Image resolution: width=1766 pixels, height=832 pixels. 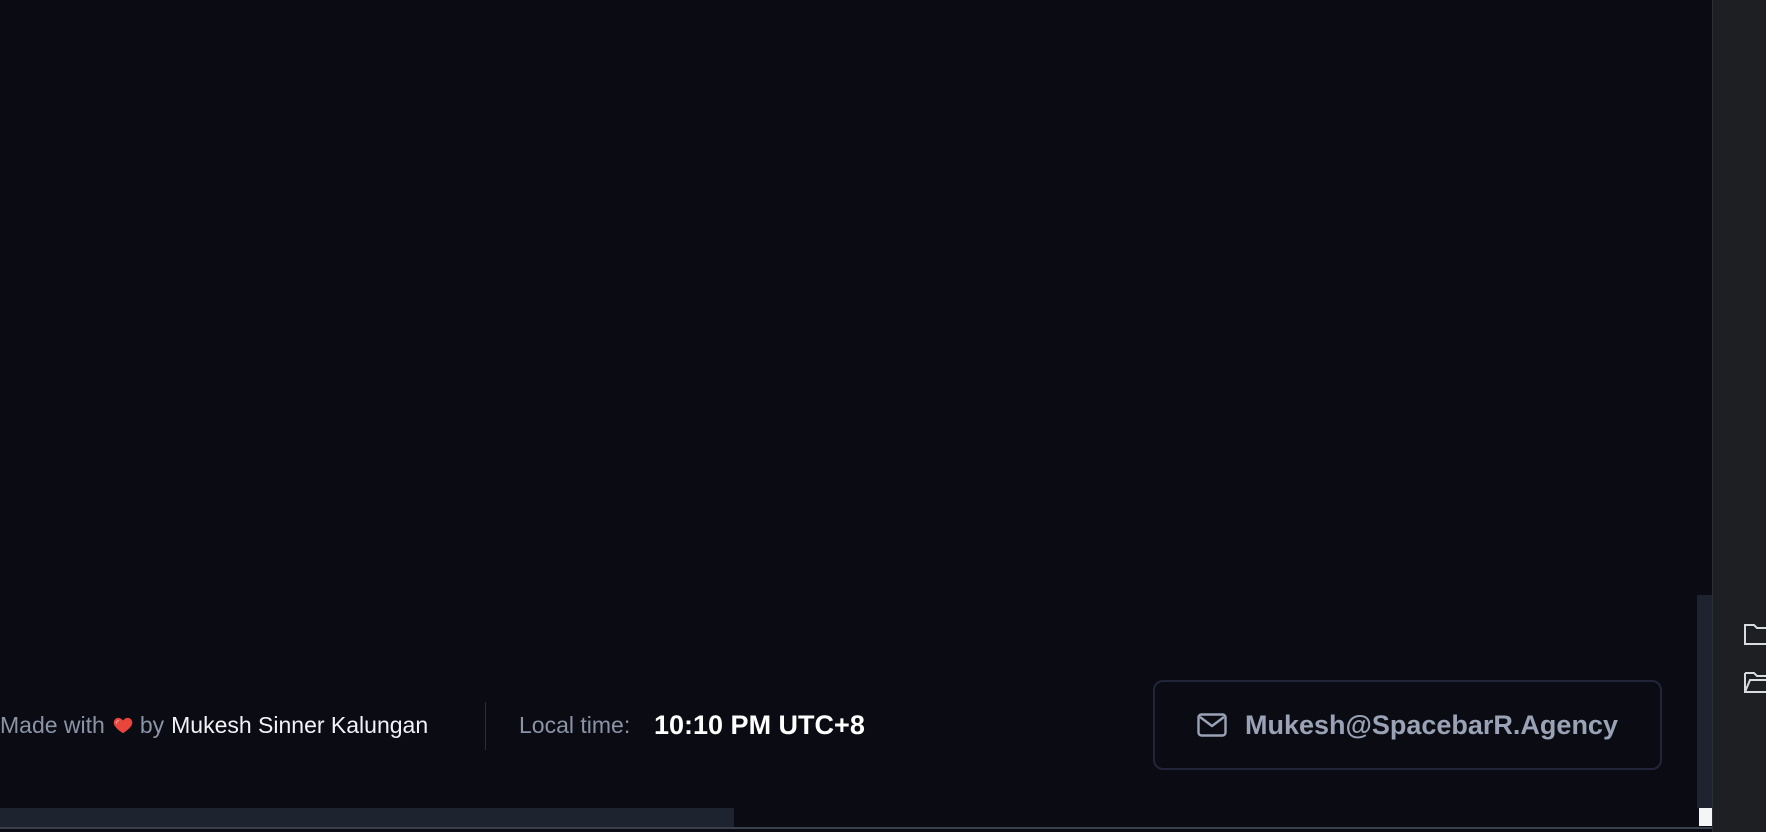 What do you see at coordinates (52, 724) in the screenshot?
I see `made-with-text: Made with` at bounding box center [52, 724].